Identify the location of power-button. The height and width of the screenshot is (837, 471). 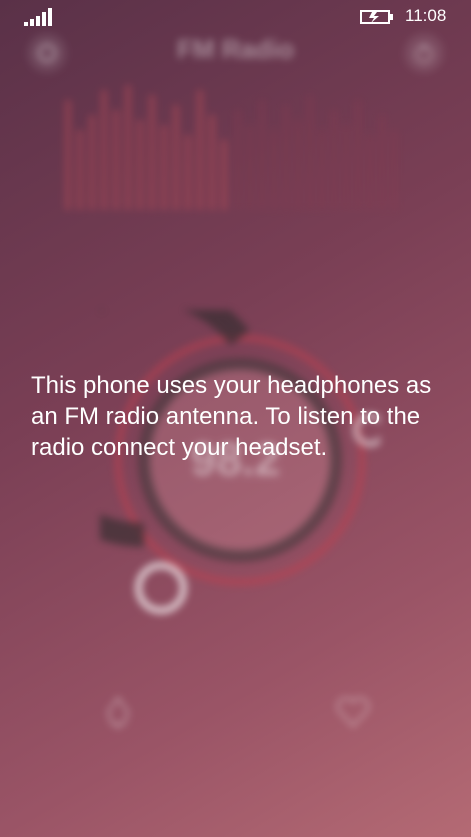
(424, 53).